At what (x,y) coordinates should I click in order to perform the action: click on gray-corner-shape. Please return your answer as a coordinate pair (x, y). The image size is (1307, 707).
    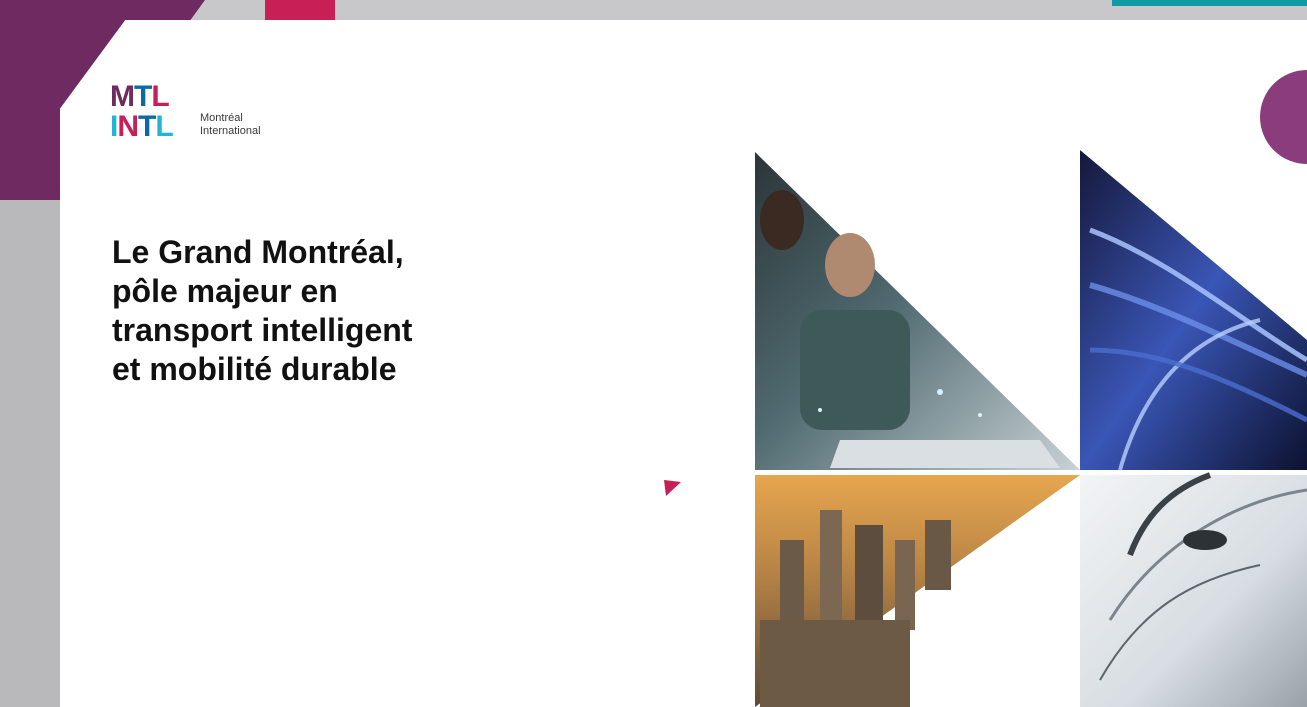
    Looking at the image, I should click on (30, 453).